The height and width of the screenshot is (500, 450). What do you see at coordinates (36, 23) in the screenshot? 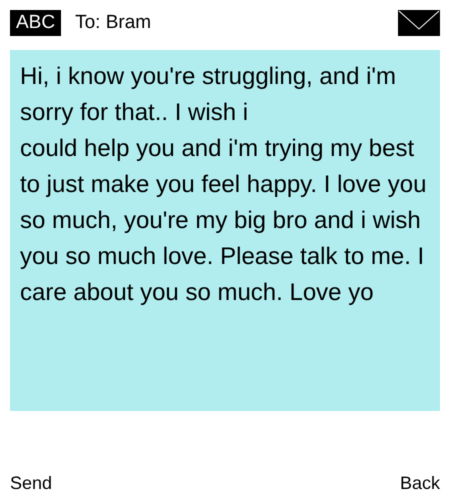
I see `input-mode-badge: ABC` at bounding box center [36, 23].